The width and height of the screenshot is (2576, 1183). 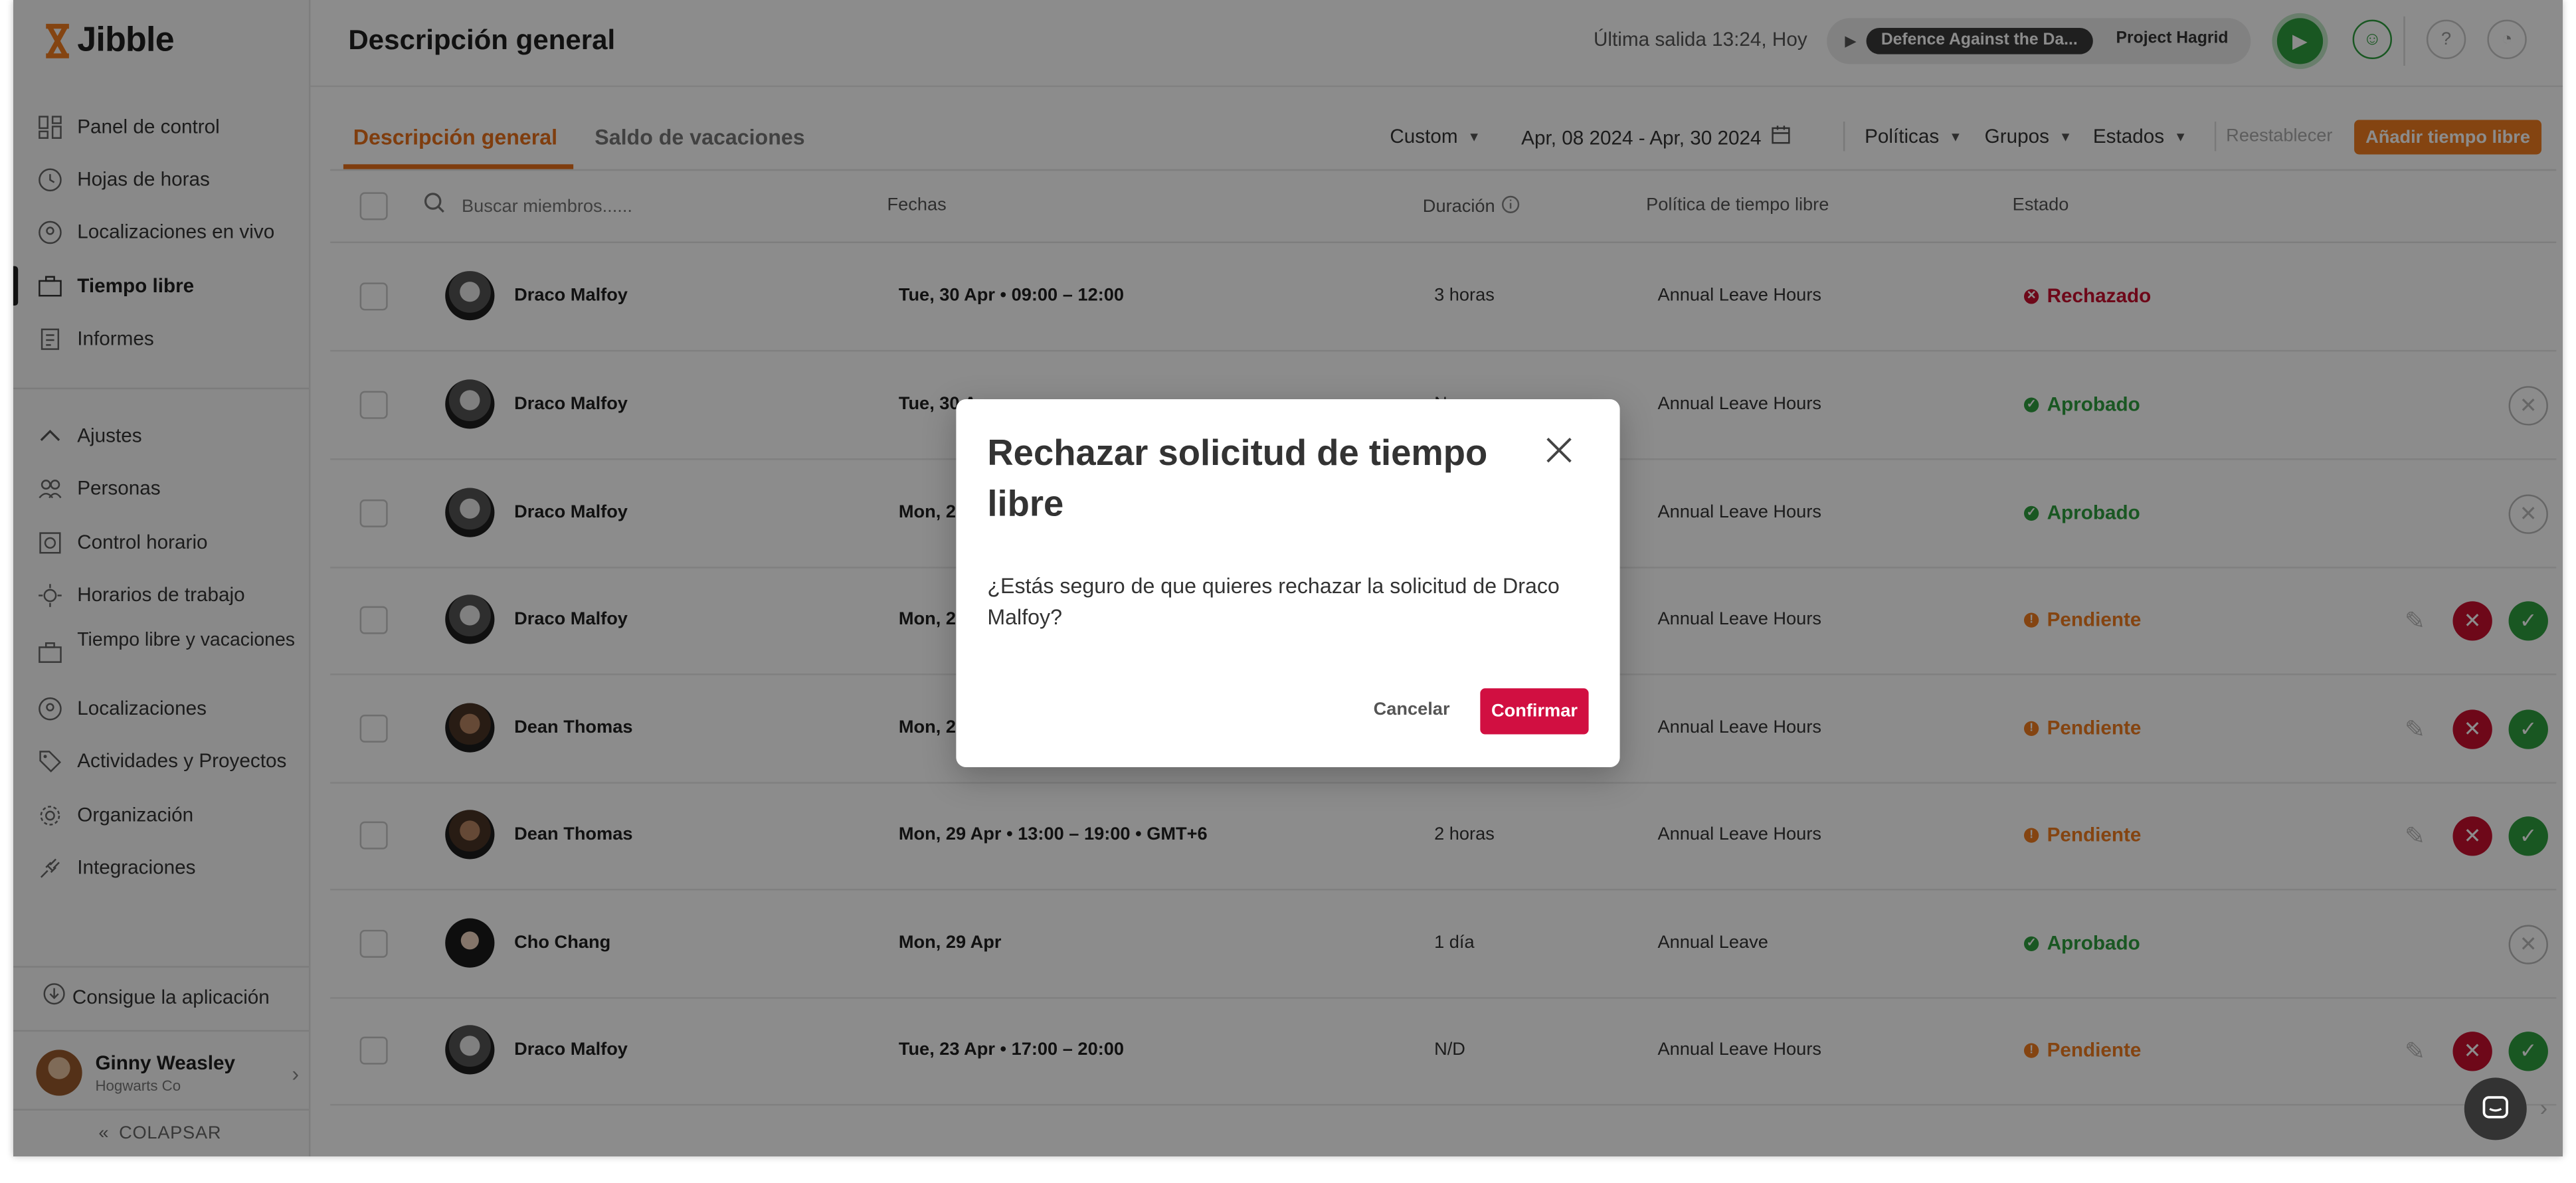 I want to click on chat-icon, so click(x=2495, y=1107).